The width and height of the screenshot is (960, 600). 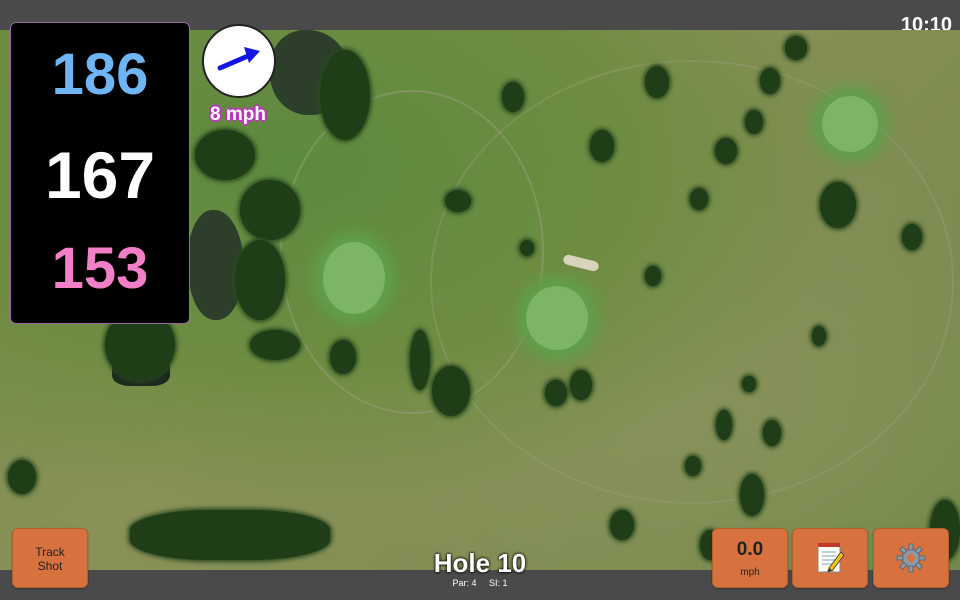 What do you see at coordinates (100, 74) in the screenshot?
I see `back-distance: 186` at bounding box center [100, 74].